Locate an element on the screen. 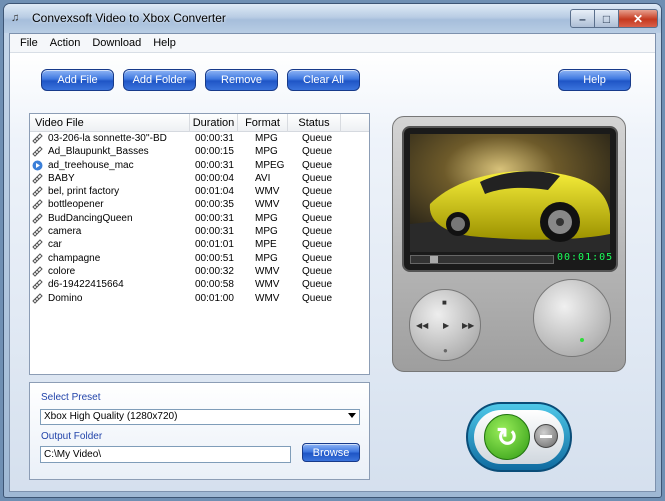 The width and height of the screenshot is (665, 501). cell-video-file: 03-206-la sonnette-30''-BD is located at coordinates (107, 138).